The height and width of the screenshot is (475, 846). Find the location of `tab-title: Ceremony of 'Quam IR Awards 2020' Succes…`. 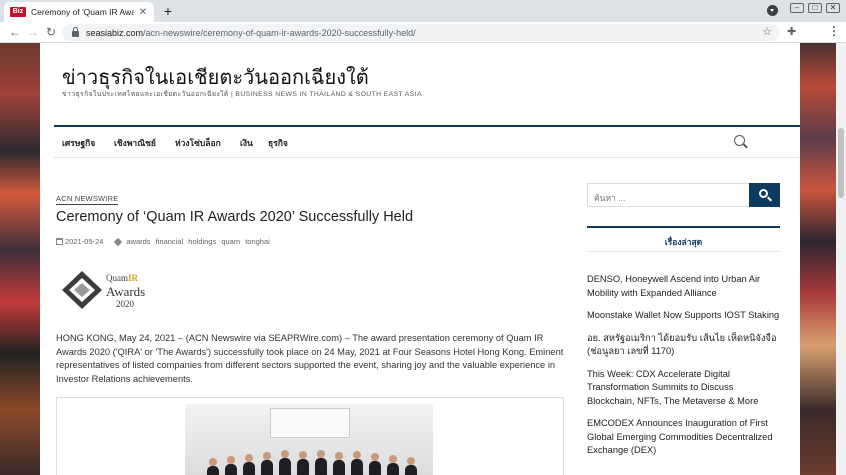

tab-title: Ceremony of 'Quam IR Awards 2020' Succes… is located at coordinates (82, 12).